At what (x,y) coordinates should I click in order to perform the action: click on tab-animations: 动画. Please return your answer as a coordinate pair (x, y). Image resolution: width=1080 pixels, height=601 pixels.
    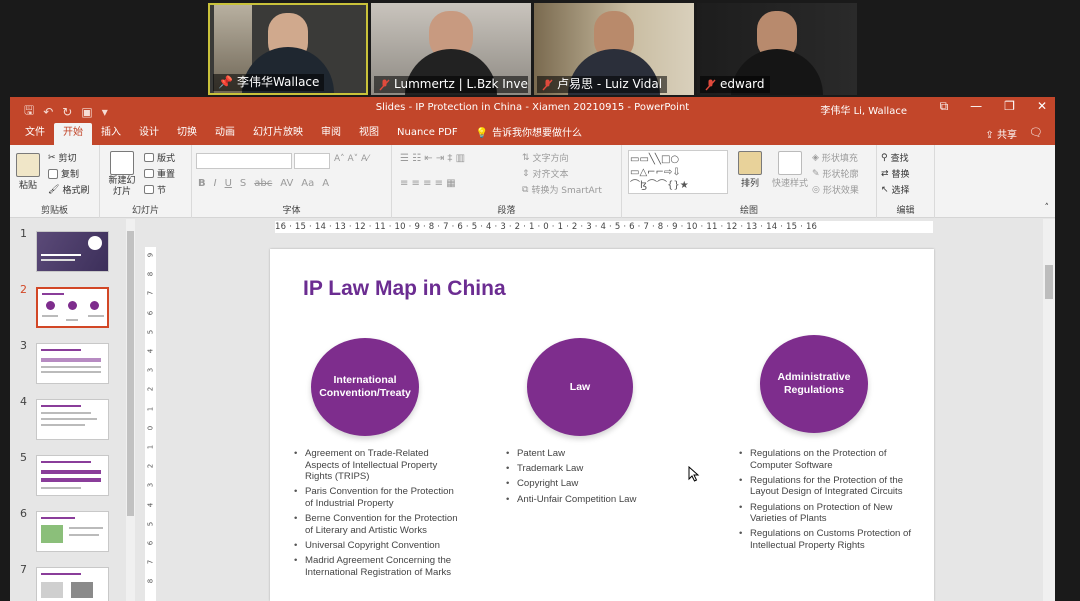
    Looking at the image, I should click on (225, 134).